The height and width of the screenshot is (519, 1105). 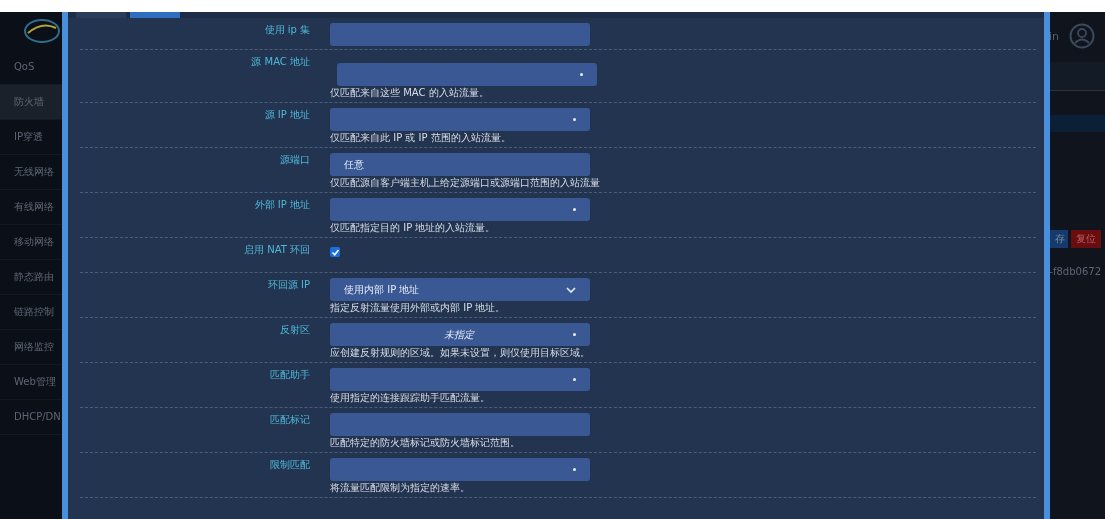 I want to click on help-text: 仅匹配源自客户端主机上给定源端口或源端口范围的入站流量, so click(x=465, y=183).